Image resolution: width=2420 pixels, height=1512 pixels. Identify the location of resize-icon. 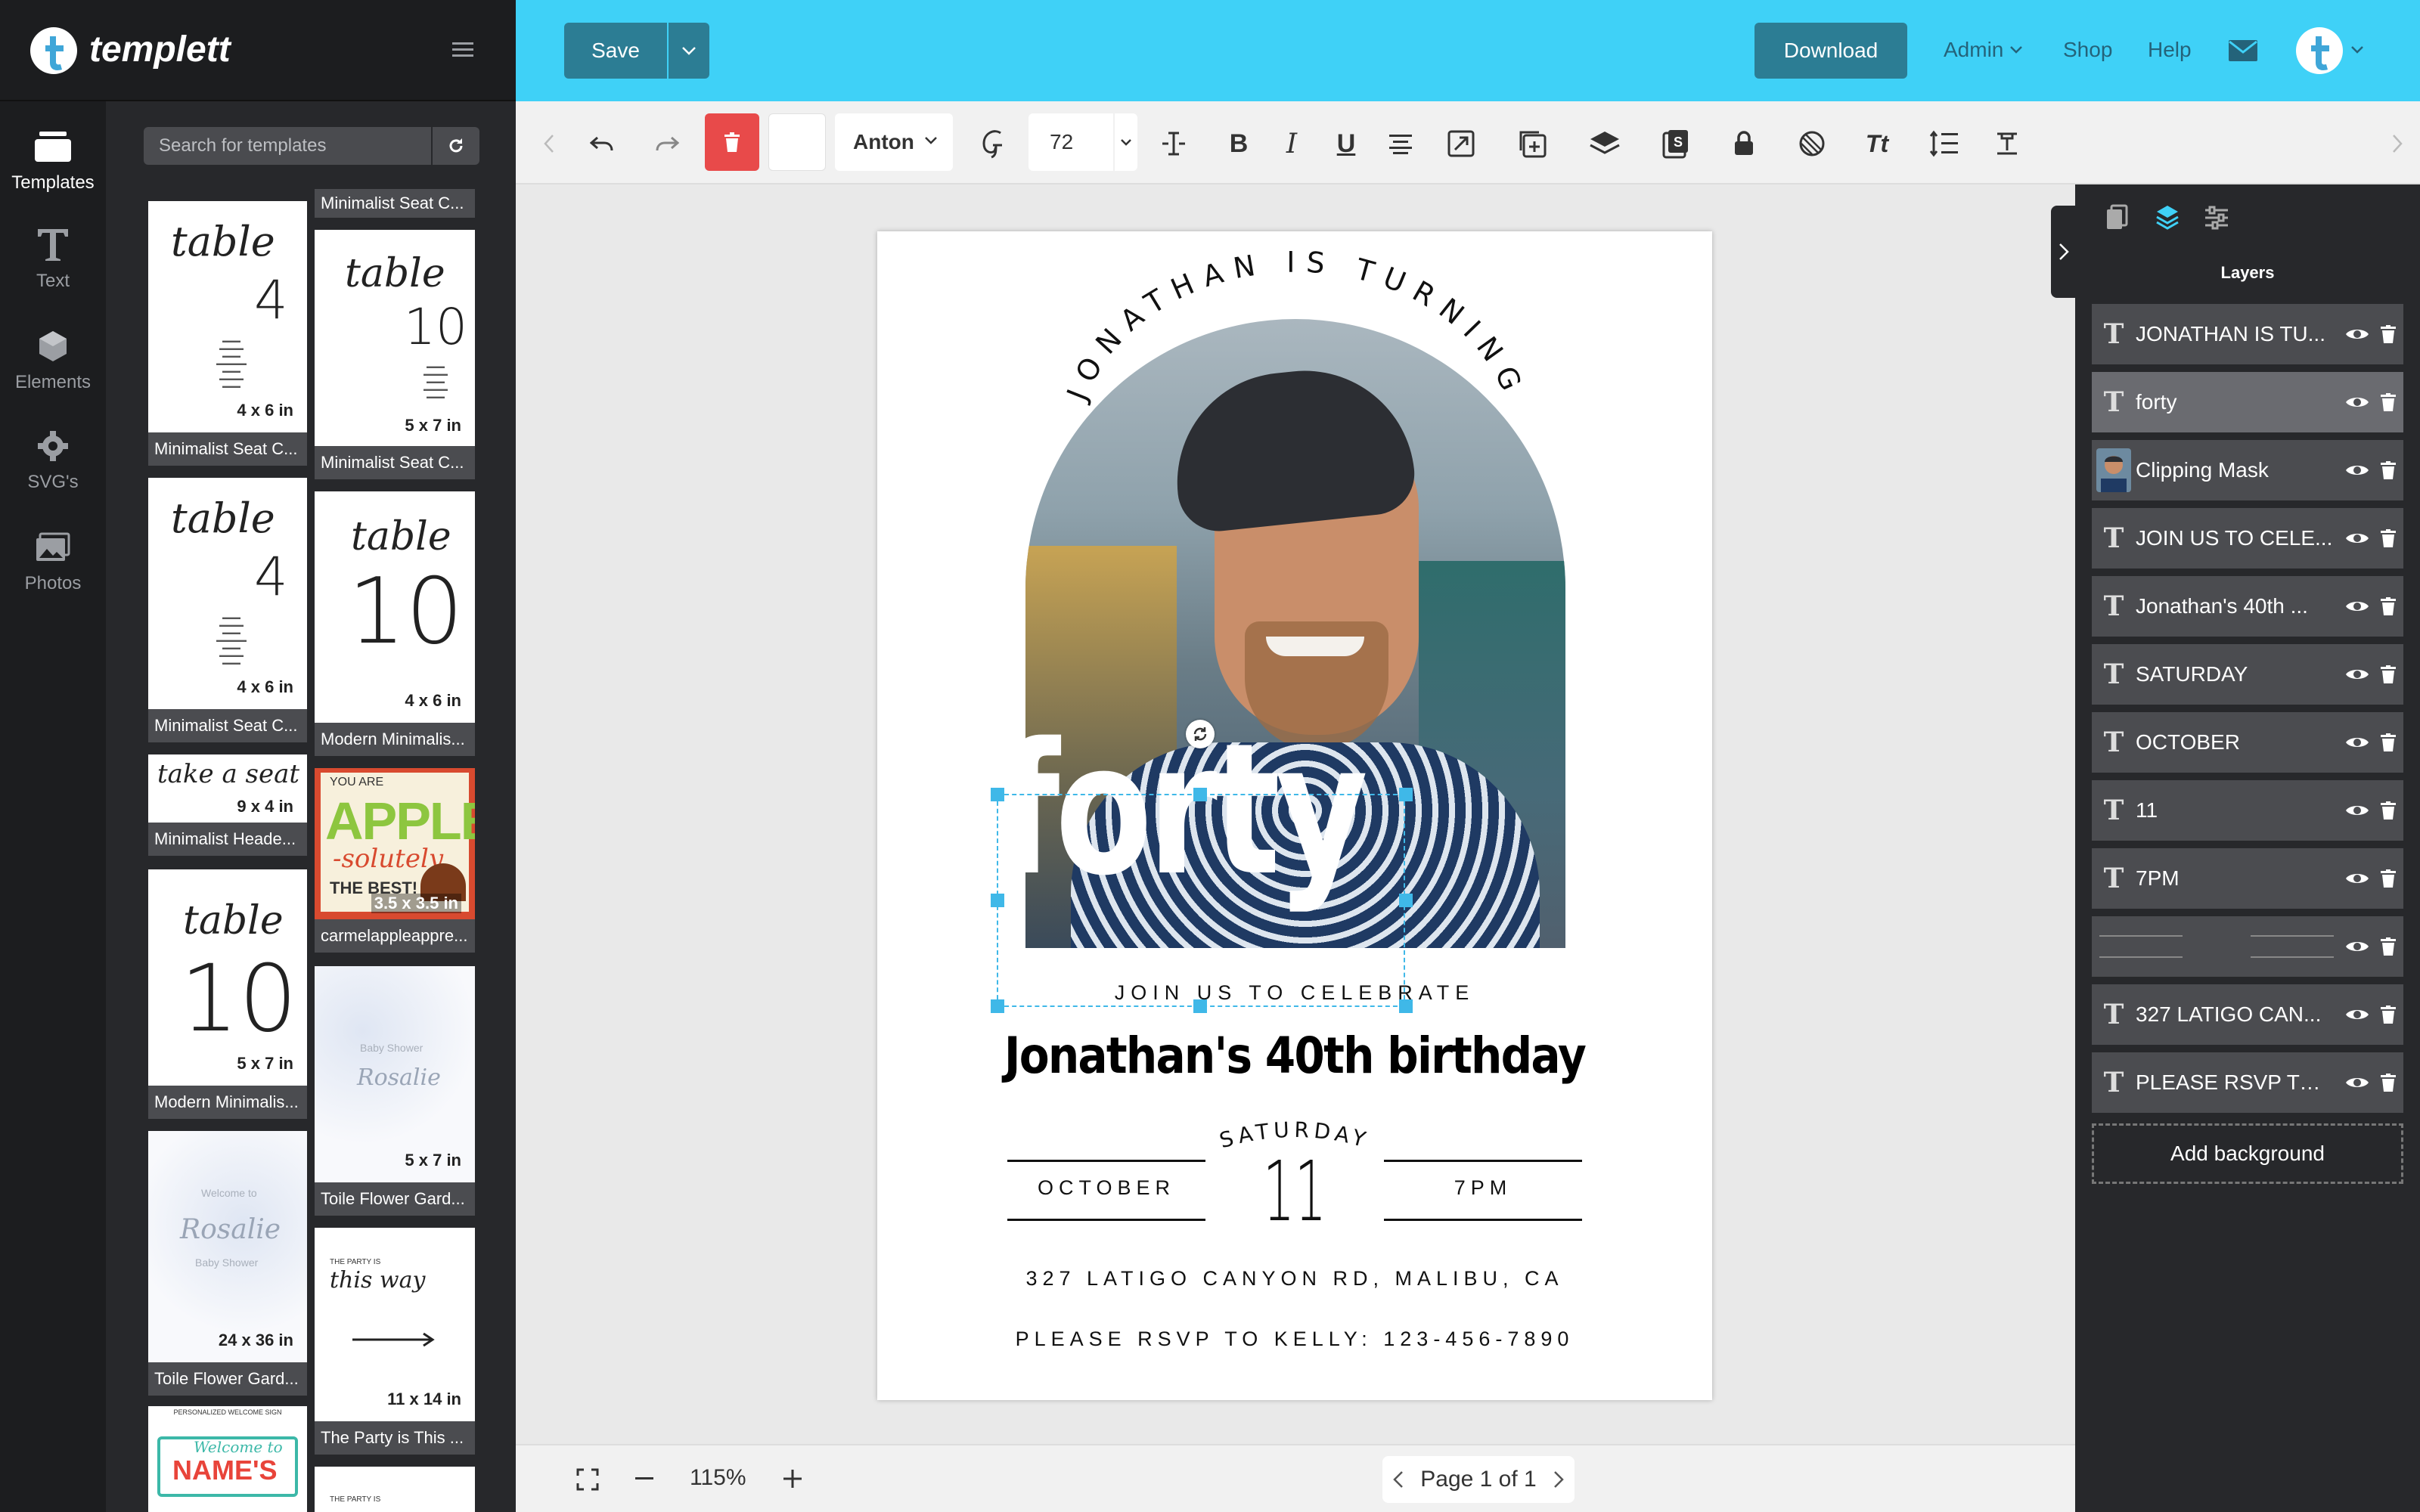
(1461, 143).